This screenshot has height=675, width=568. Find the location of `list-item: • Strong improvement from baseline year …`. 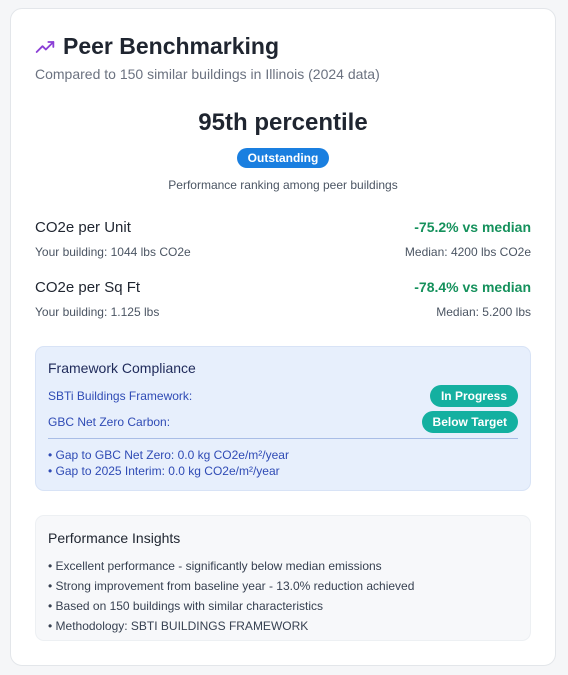

list-item: • Strong improvement from baseline year … is located at coordinates (231, 586).